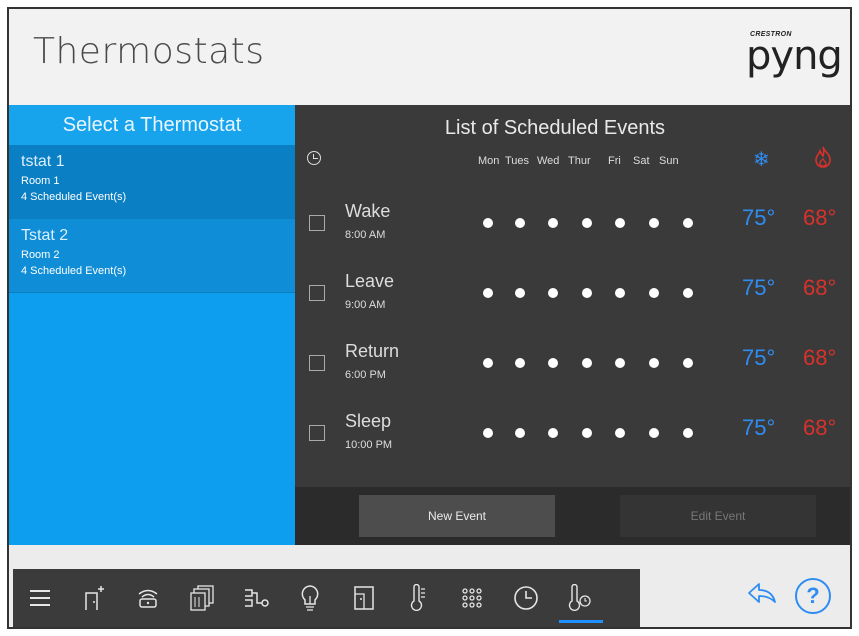  I want to click on event-time: 6:00 PM, so click(365, 375).